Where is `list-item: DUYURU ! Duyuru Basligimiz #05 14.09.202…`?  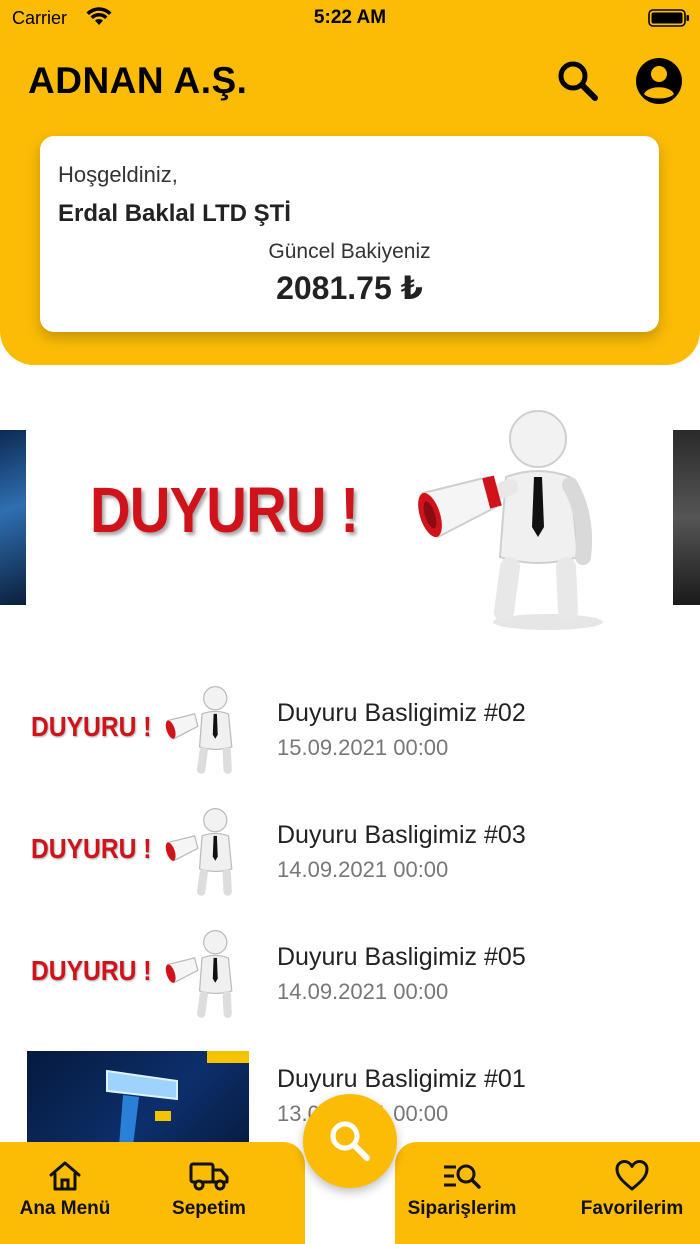
list-item: DUYURU ! Duyuru Basligimiz #05 14.09.202… is located at coordinates (350, 966).